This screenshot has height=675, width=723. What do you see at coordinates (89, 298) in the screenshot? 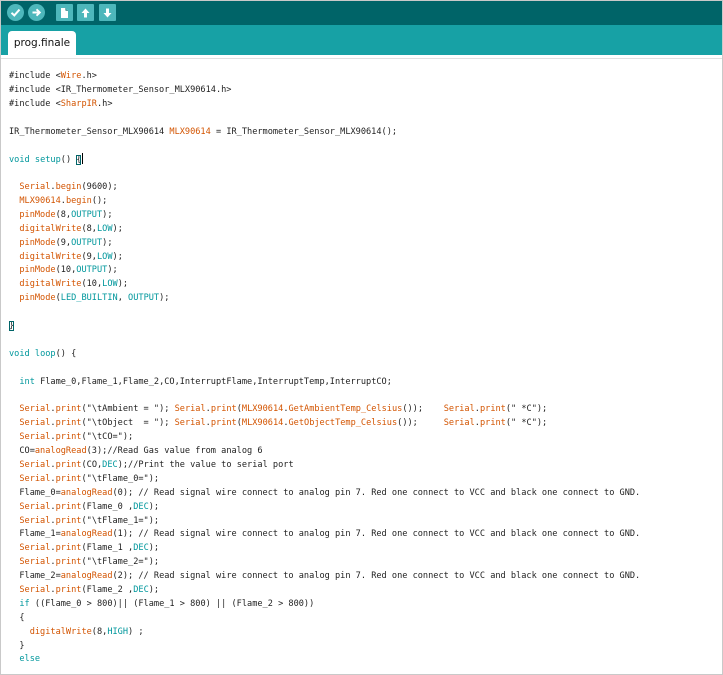
I see `code-token: LED_BUILTIN` at bounding box center [89, 298].